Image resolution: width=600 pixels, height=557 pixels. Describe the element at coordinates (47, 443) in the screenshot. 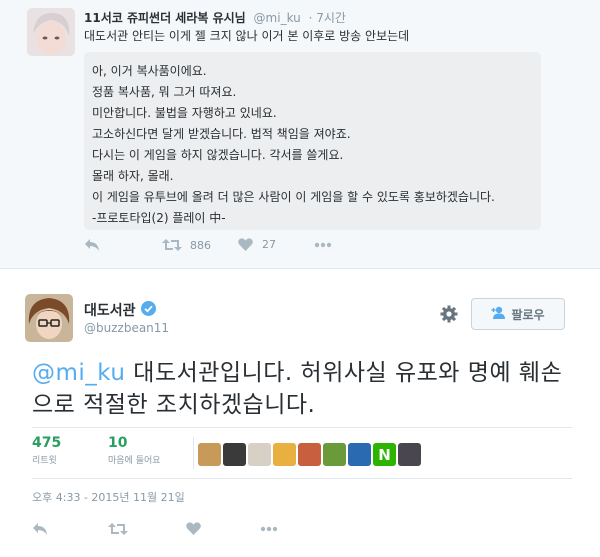

I see `retweet-stat-count: 475` at that location.